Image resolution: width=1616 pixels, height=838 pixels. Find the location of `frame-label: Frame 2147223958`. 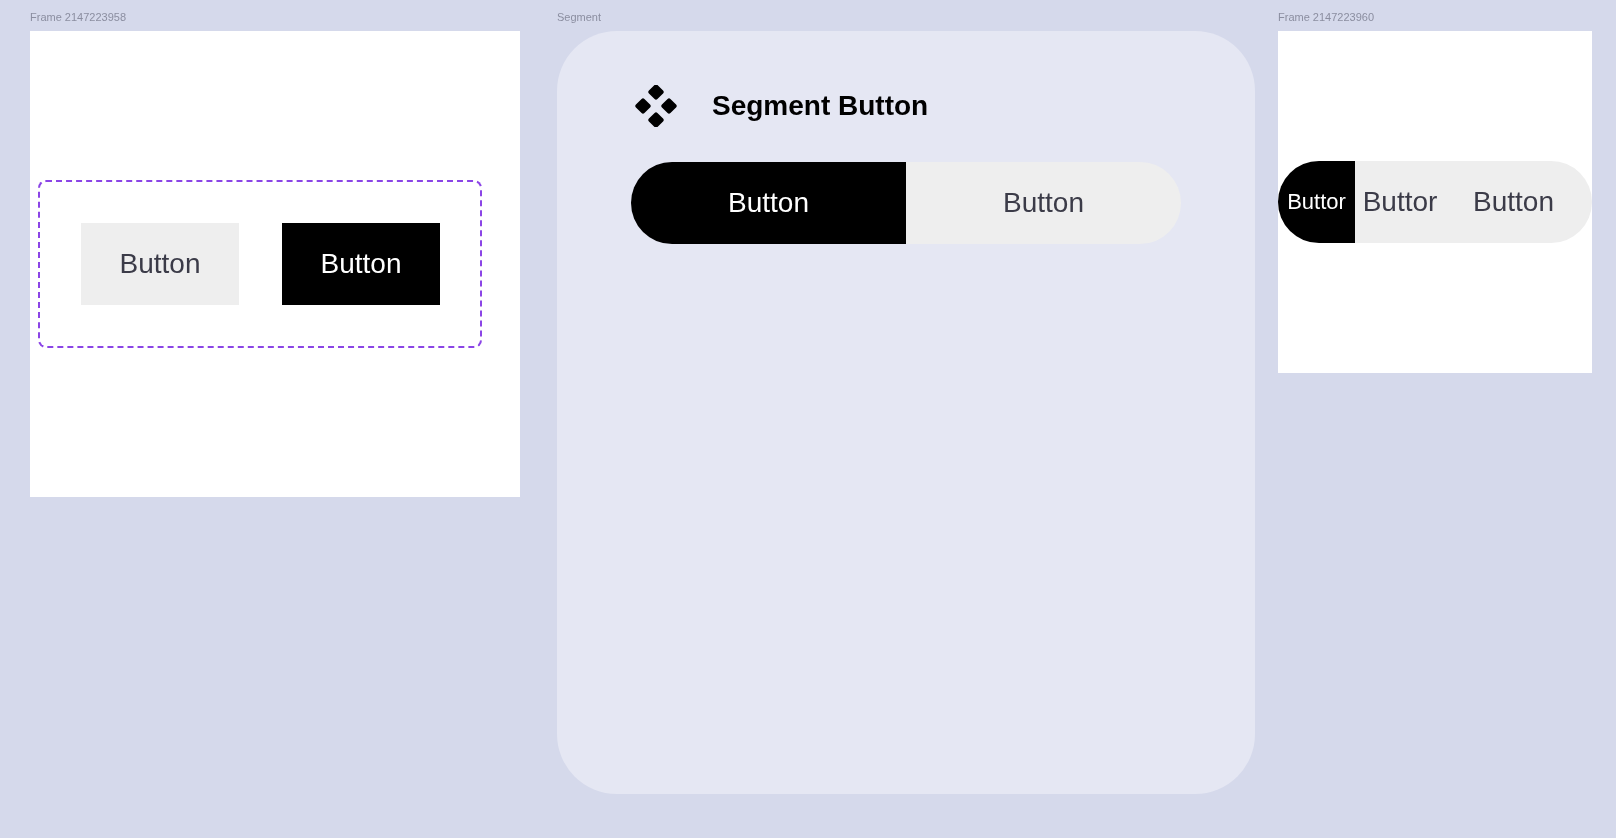

frame-label: Frame 2147223958 is located at coordinates (78, 17).